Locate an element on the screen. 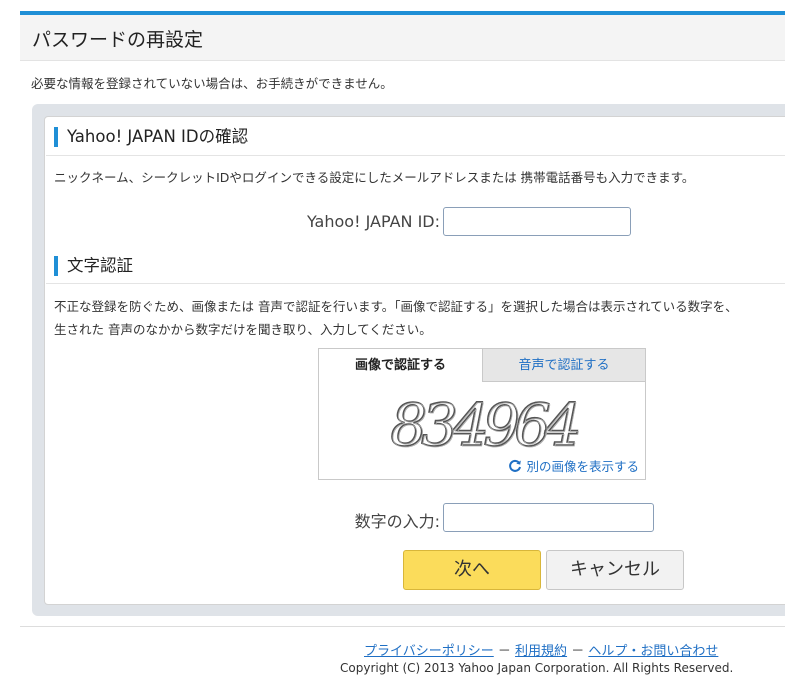  next-button: 次へ is located at coordinates (472, 570).